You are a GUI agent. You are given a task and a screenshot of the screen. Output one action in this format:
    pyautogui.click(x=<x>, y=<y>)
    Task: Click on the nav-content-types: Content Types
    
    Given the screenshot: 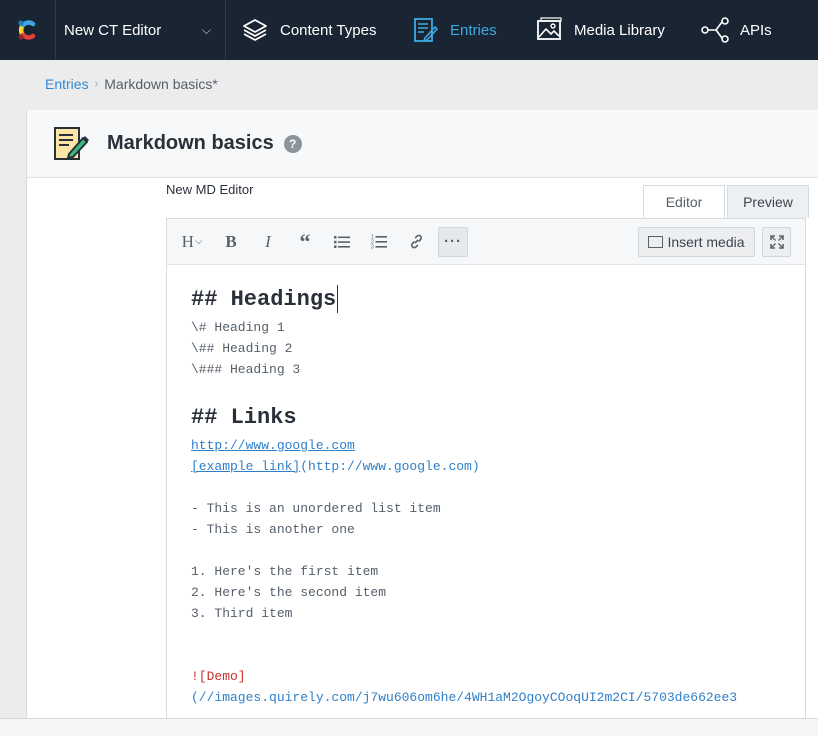 What is the action you would take?
    pyautogui.click(x=311, y=30)
    